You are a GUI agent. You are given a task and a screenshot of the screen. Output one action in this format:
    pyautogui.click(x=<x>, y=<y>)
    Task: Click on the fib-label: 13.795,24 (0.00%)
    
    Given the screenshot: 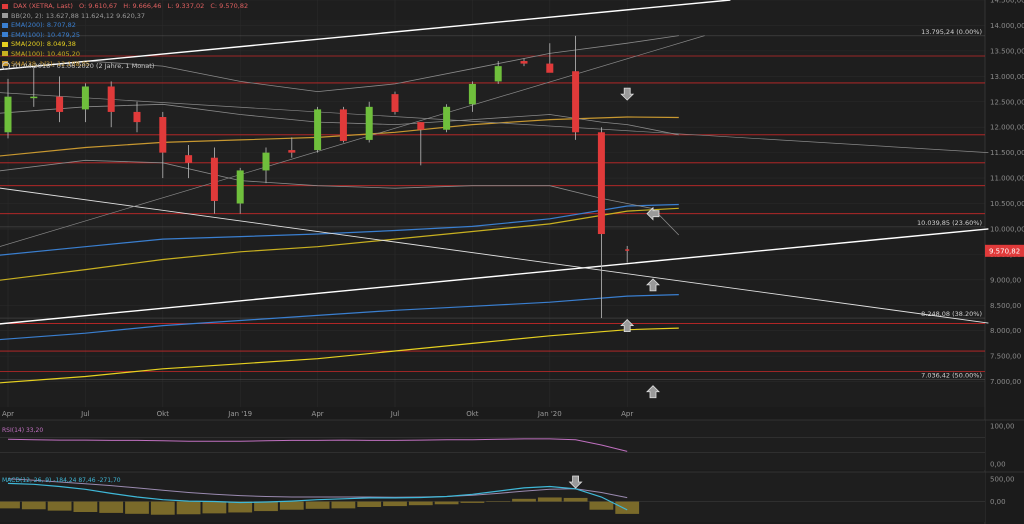 What is the action you would take?
    pyautogui.click(x=951, y=32)
    